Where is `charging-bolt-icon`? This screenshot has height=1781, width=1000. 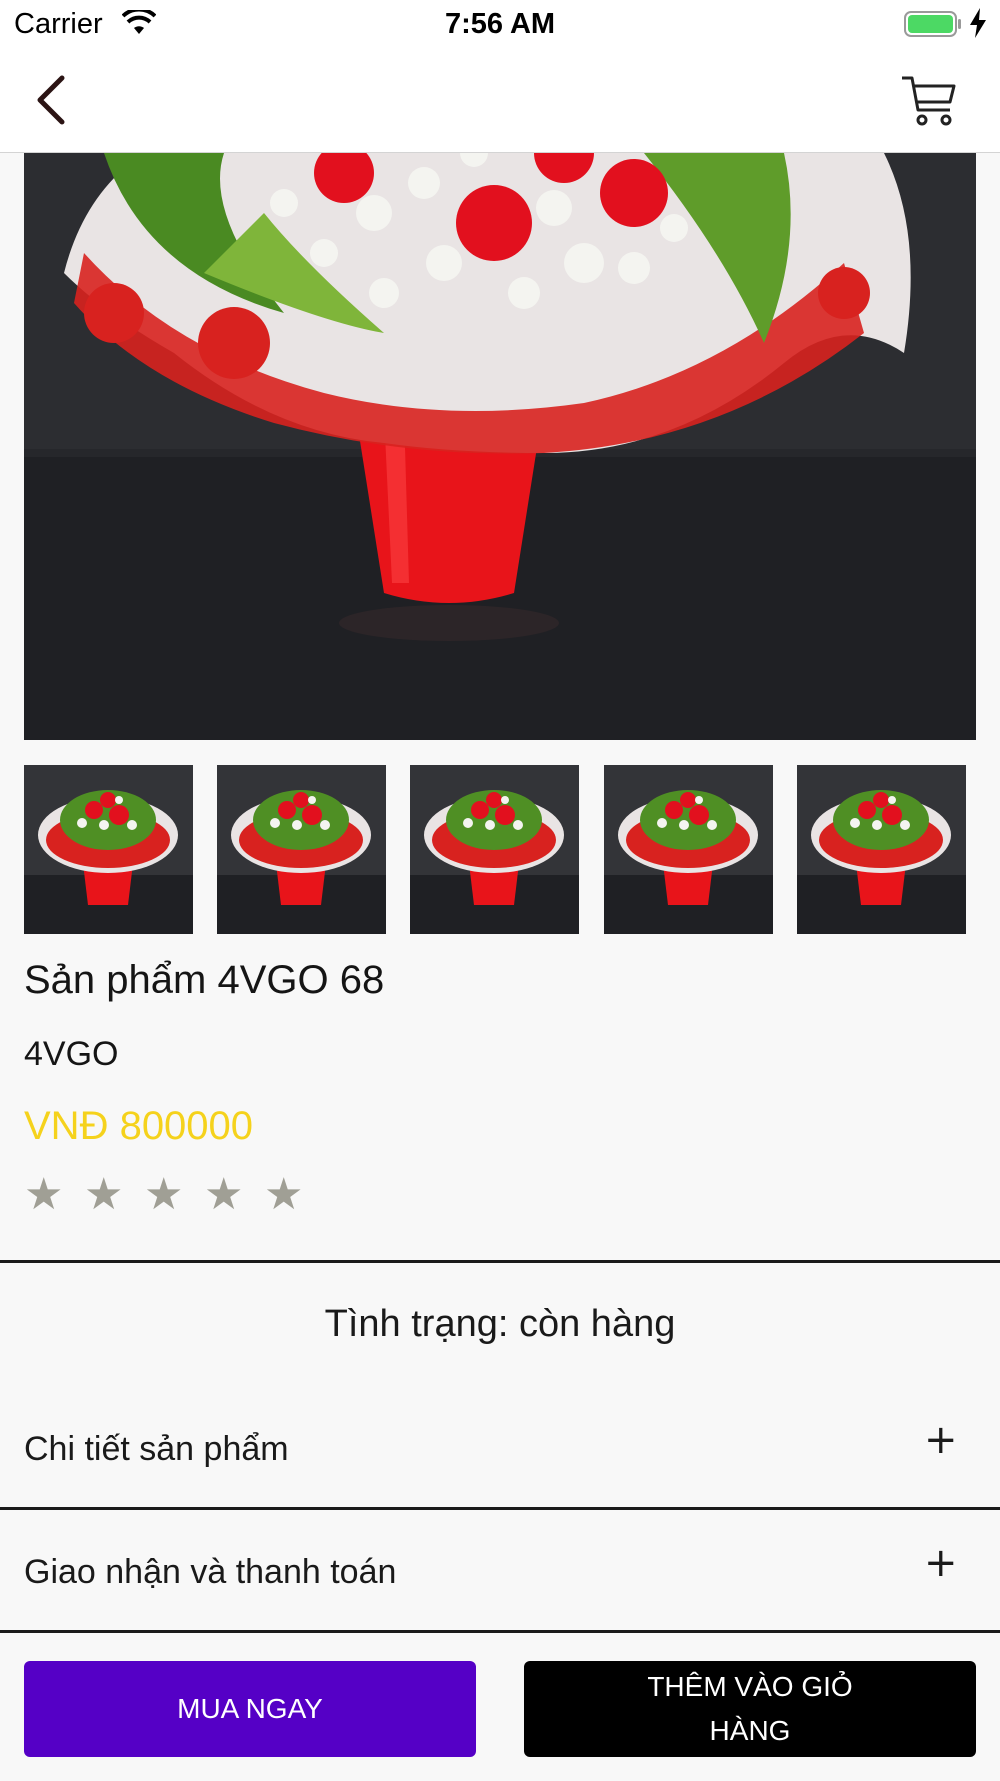
charging-bolt-icon is located at coordinates (978, 23).